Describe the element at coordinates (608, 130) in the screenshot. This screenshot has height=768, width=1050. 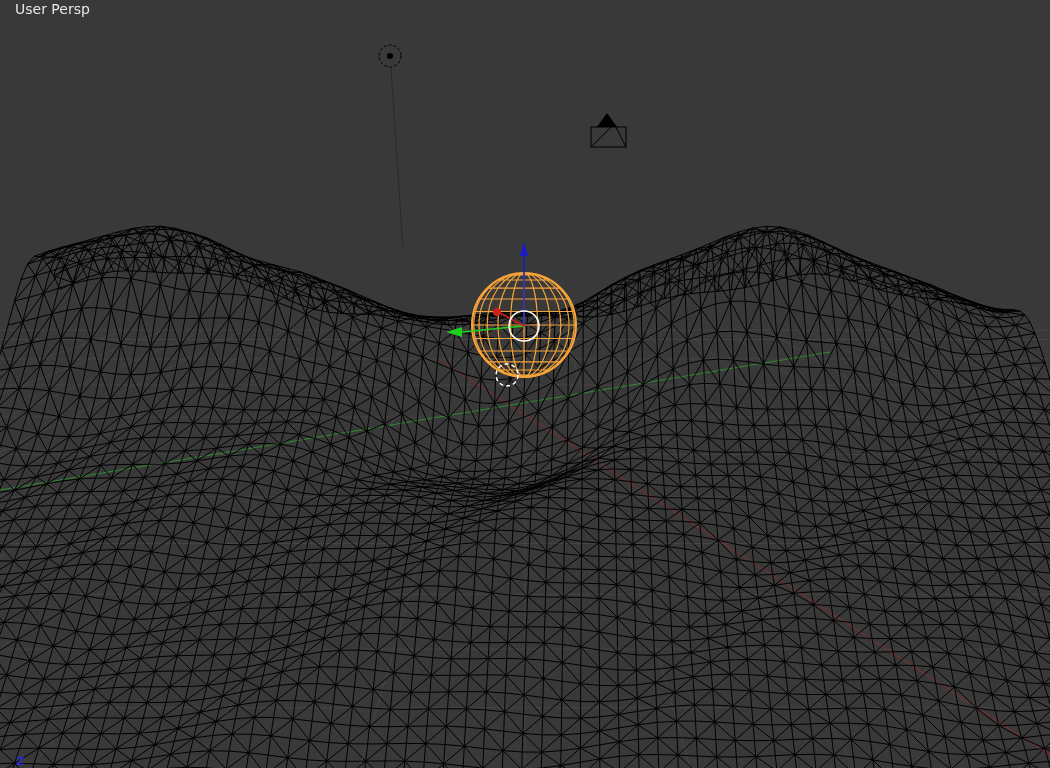
I see `camera-icon` at that location.